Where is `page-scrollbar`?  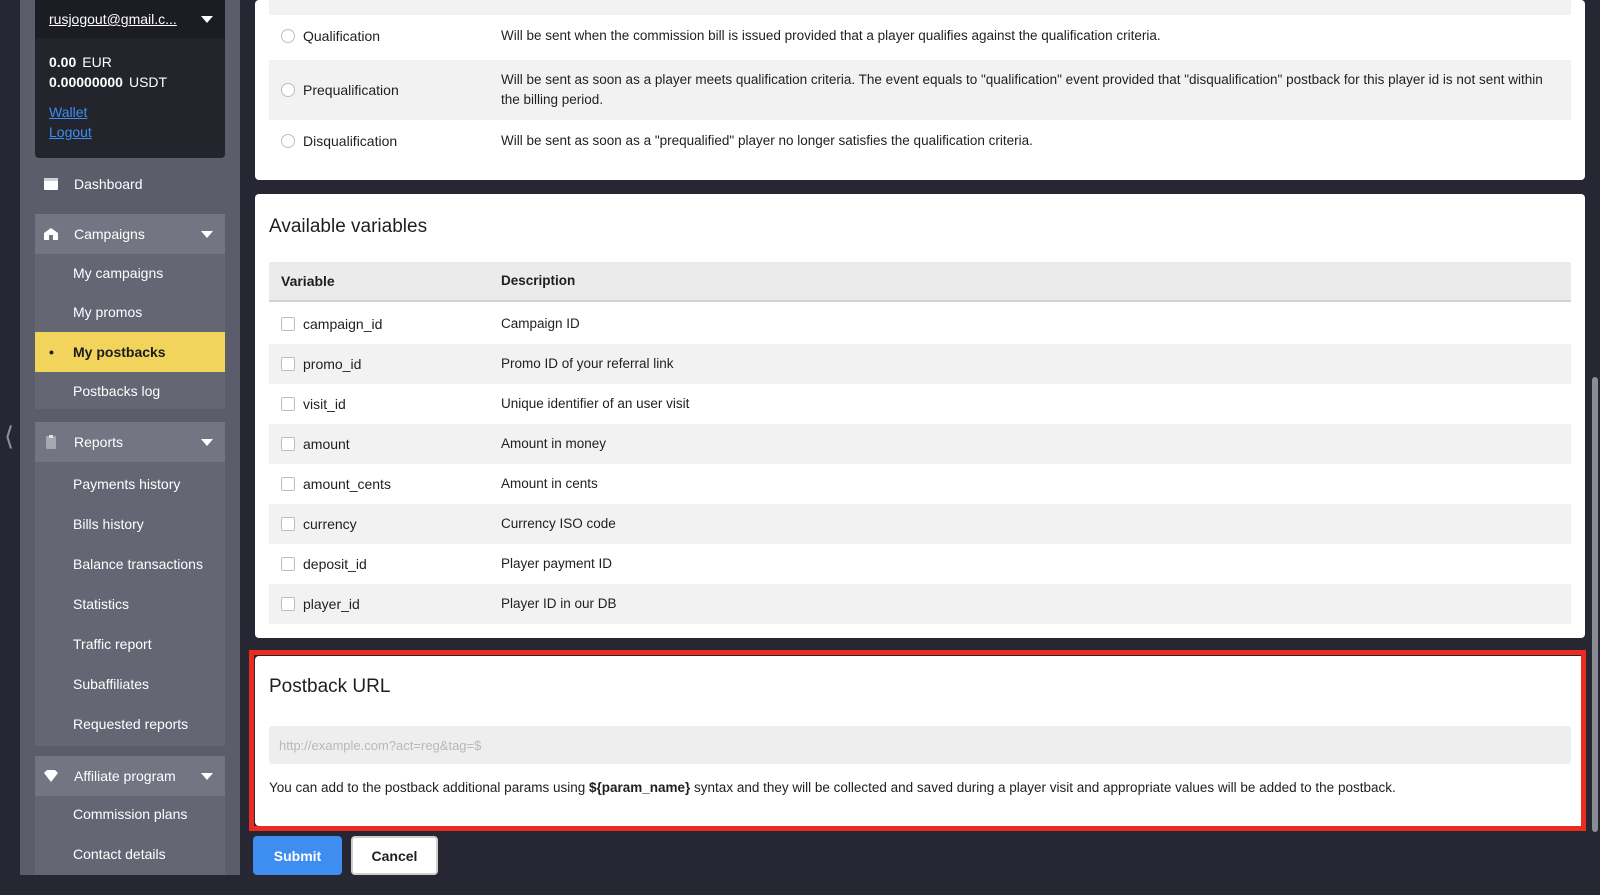 page-scrollbar is located at coordinates (1595, 447).